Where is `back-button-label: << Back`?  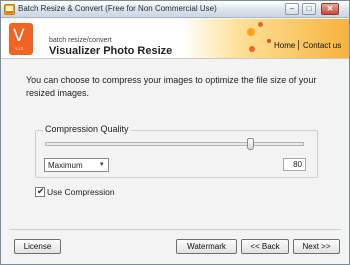 back-button-label: << Back is located at coordinates (265, 246).